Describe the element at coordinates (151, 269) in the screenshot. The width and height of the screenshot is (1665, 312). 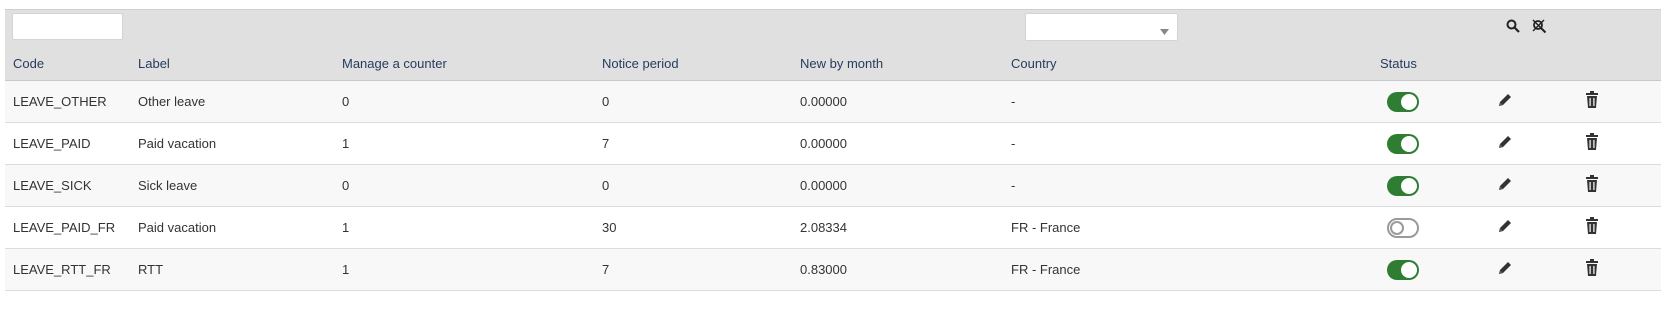
I see `cell-label: RTT` at that location.